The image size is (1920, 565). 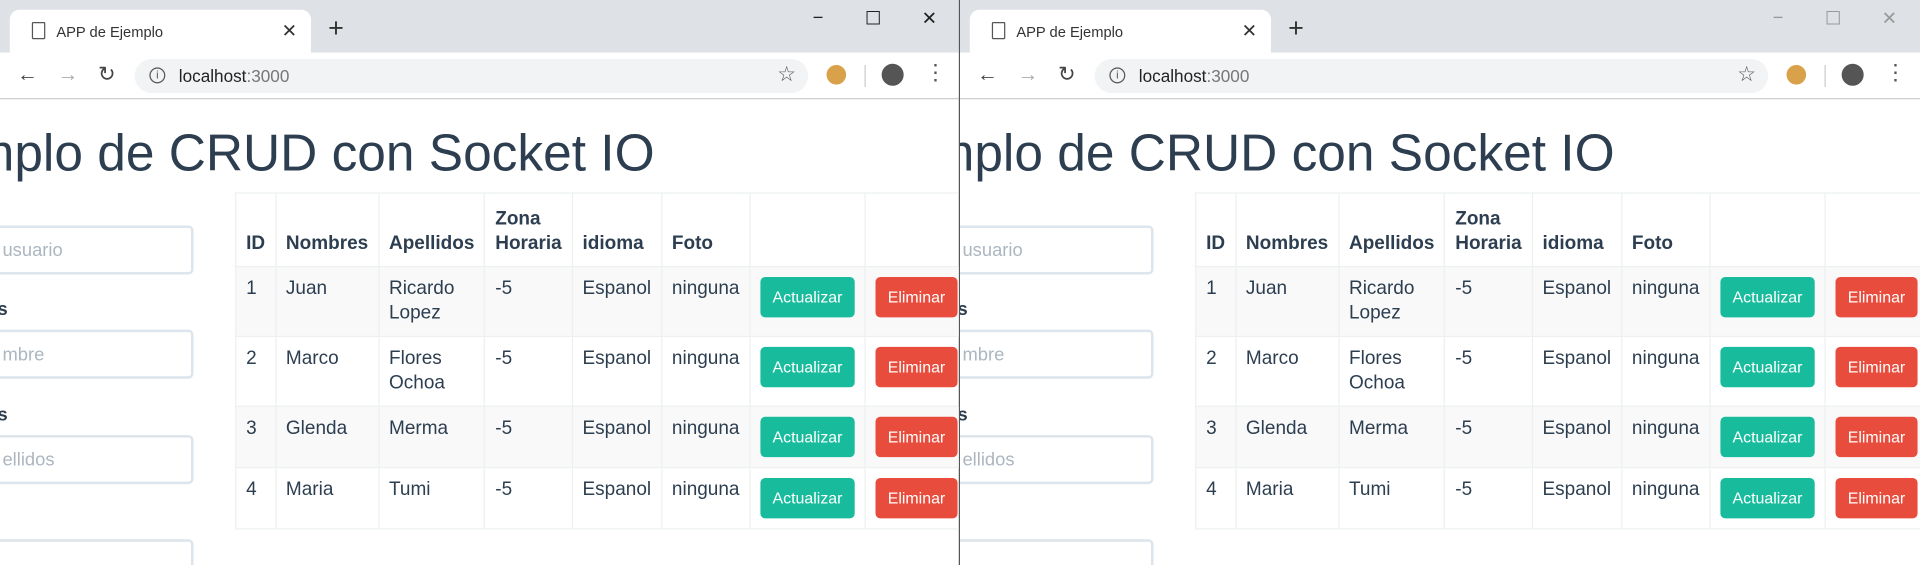 What do you see at coordinates (479, 26) in the screenshot?
I see `tab-bar: APP de Ejemplo ✕ + − ☐ ✕` at bounding box center [479, 26].